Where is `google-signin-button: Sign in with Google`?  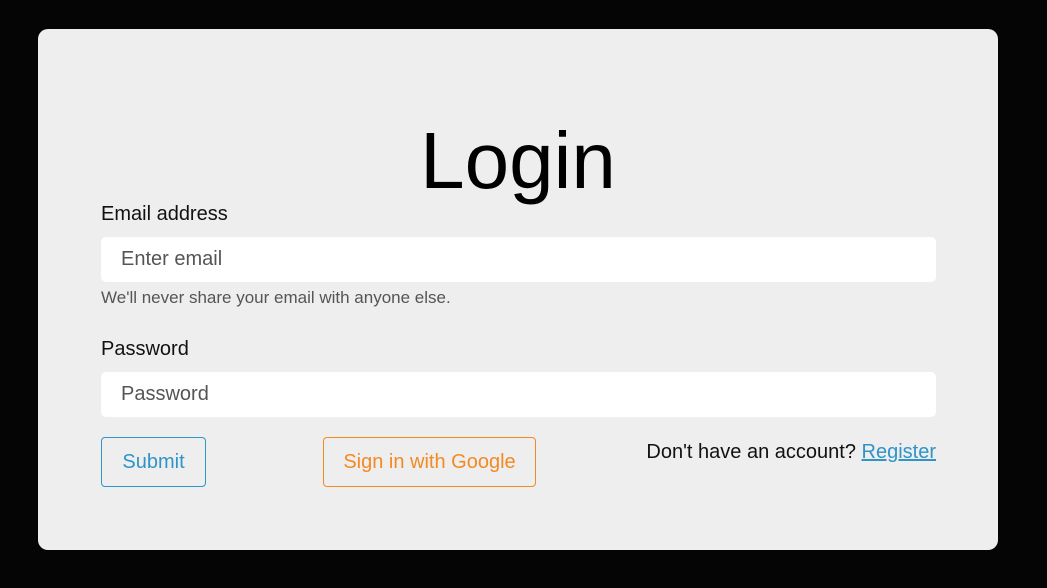 google-signin-button: Sign in with Google is located at coordinates (429, 462).